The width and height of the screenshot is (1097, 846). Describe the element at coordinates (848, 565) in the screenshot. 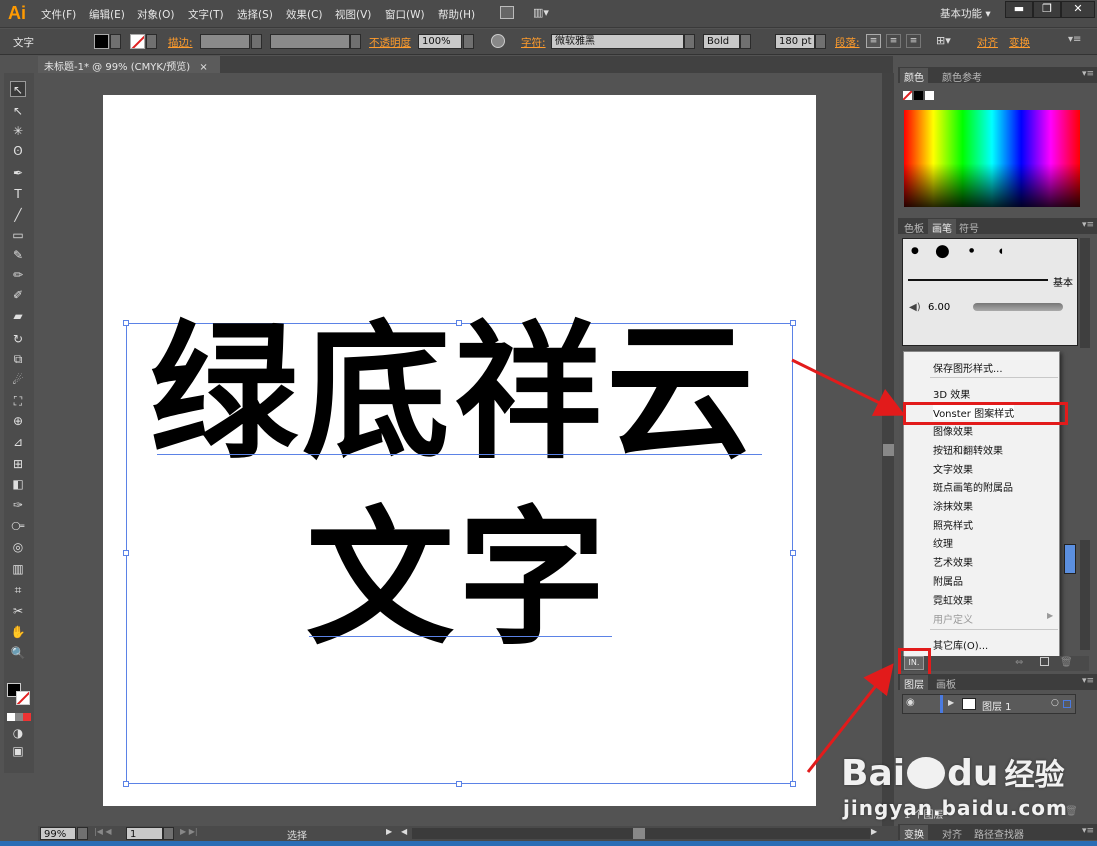

I see `annotation-arrows` at that location.